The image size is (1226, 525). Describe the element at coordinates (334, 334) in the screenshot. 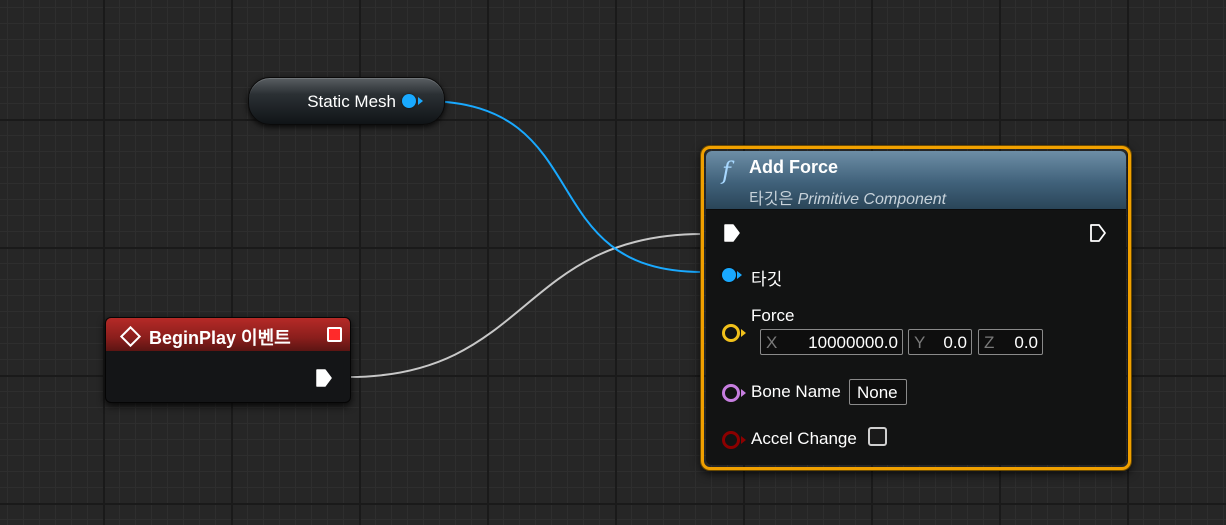

I see `event-delegate-pin` at that location.